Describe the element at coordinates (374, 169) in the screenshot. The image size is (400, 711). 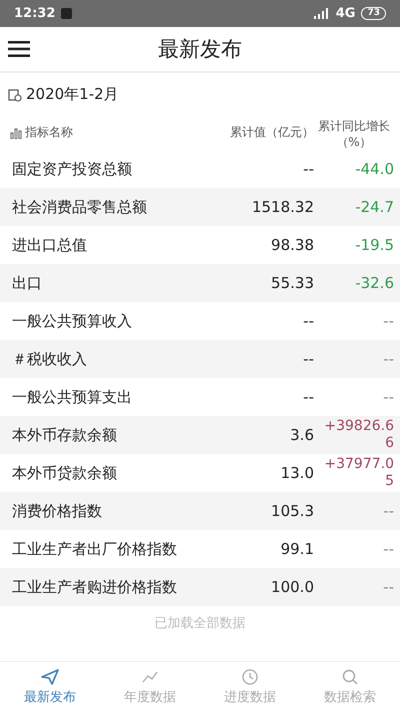
I see `growth-rate: -44.0` at that location.